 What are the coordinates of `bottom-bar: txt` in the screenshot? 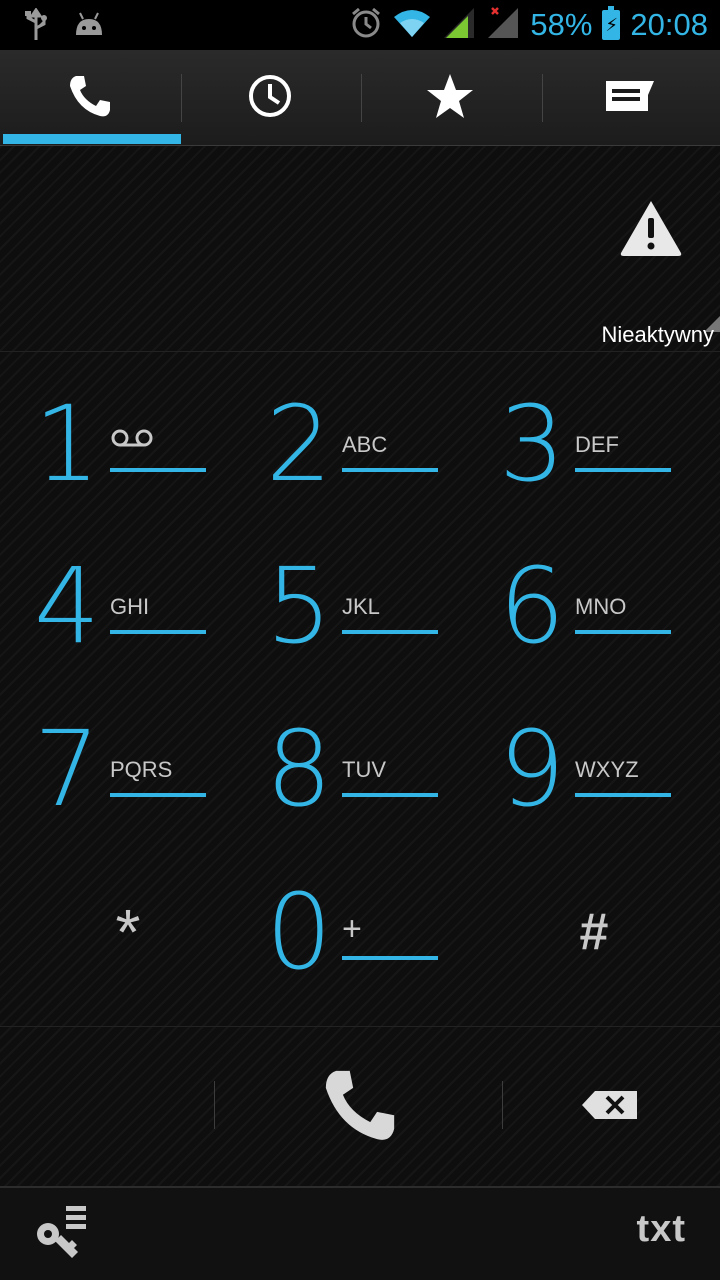 It's located at (360, 1233).